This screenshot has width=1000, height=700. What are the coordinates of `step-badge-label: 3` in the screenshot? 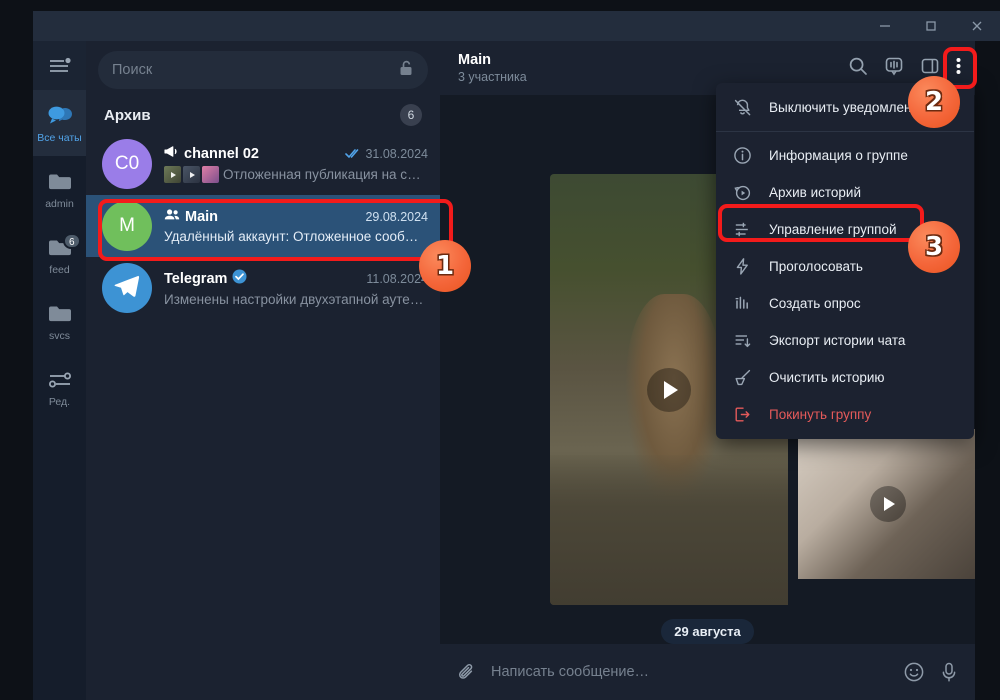 It's located at (934, 247).